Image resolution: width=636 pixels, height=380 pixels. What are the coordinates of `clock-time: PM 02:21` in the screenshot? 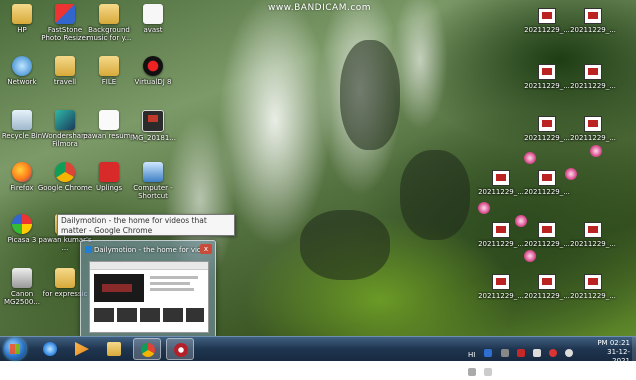 It's located at (613, 343).